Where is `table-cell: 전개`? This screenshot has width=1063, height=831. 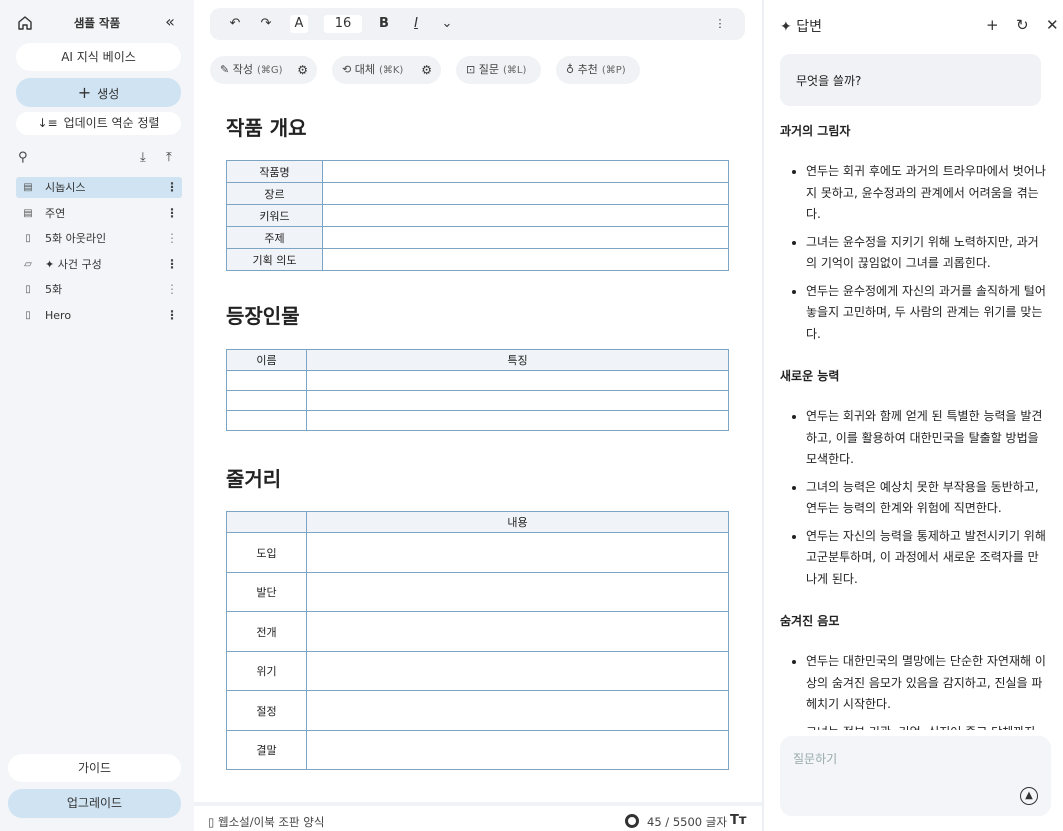
table-cell: 전개 is located at coordinates (266, 631).